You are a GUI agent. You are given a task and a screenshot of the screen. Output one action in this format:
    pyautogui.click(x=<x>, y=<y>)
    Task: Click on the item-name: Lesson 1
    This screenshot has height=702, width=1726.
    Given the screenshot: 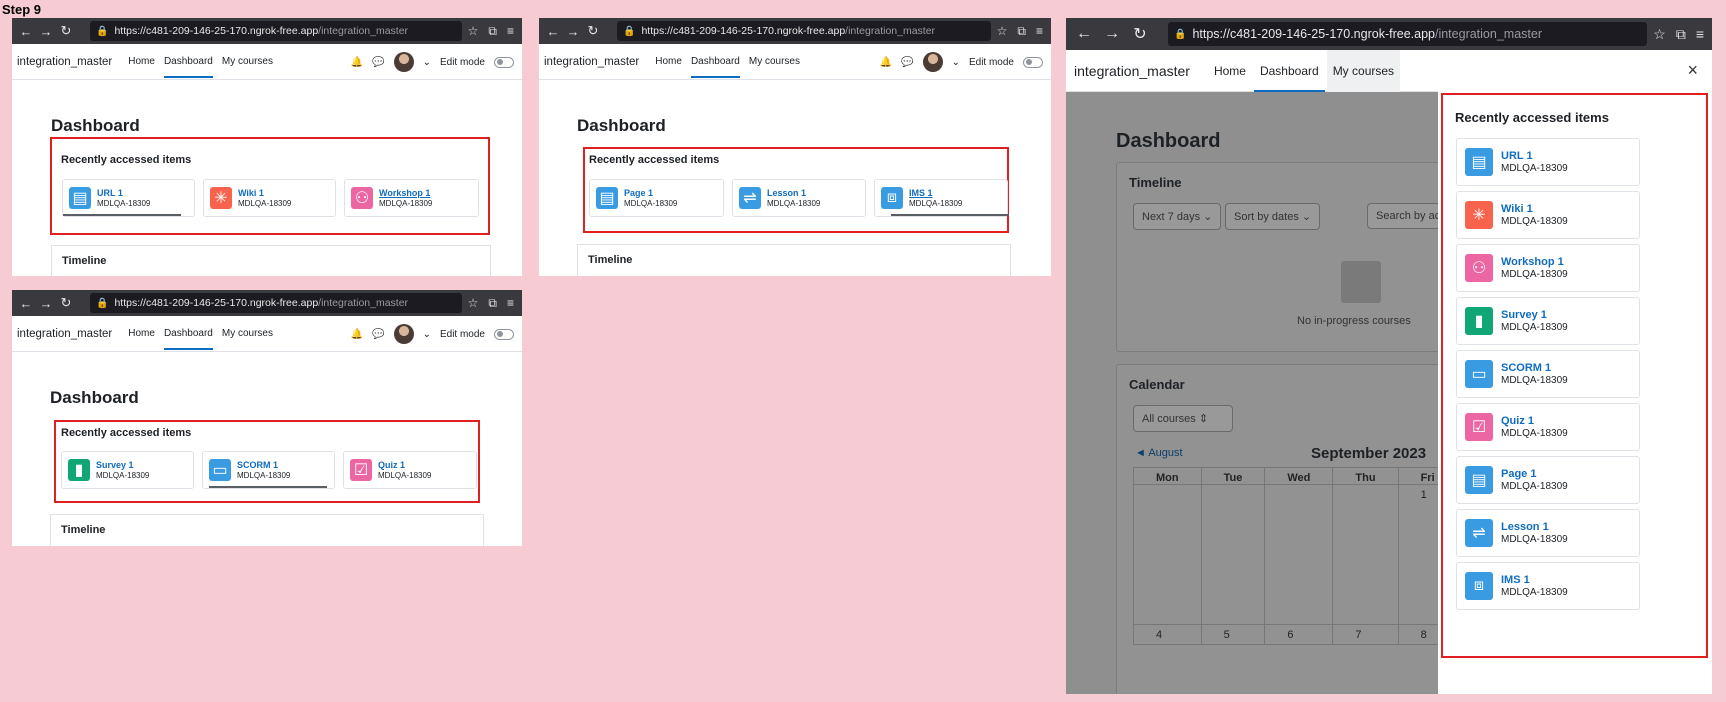 What is the action you would take?
    pyautogui.click(x=793, y=193)
    